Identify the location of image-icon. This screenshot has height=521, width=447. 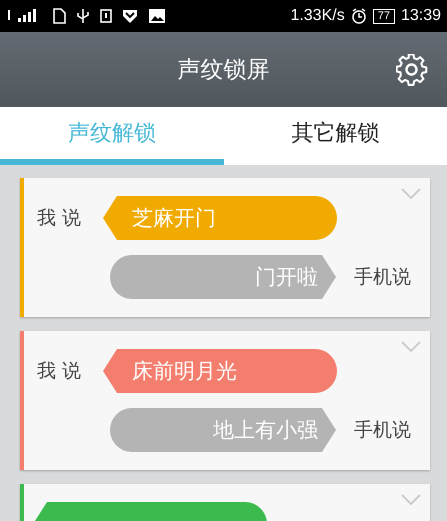
(157, 16).